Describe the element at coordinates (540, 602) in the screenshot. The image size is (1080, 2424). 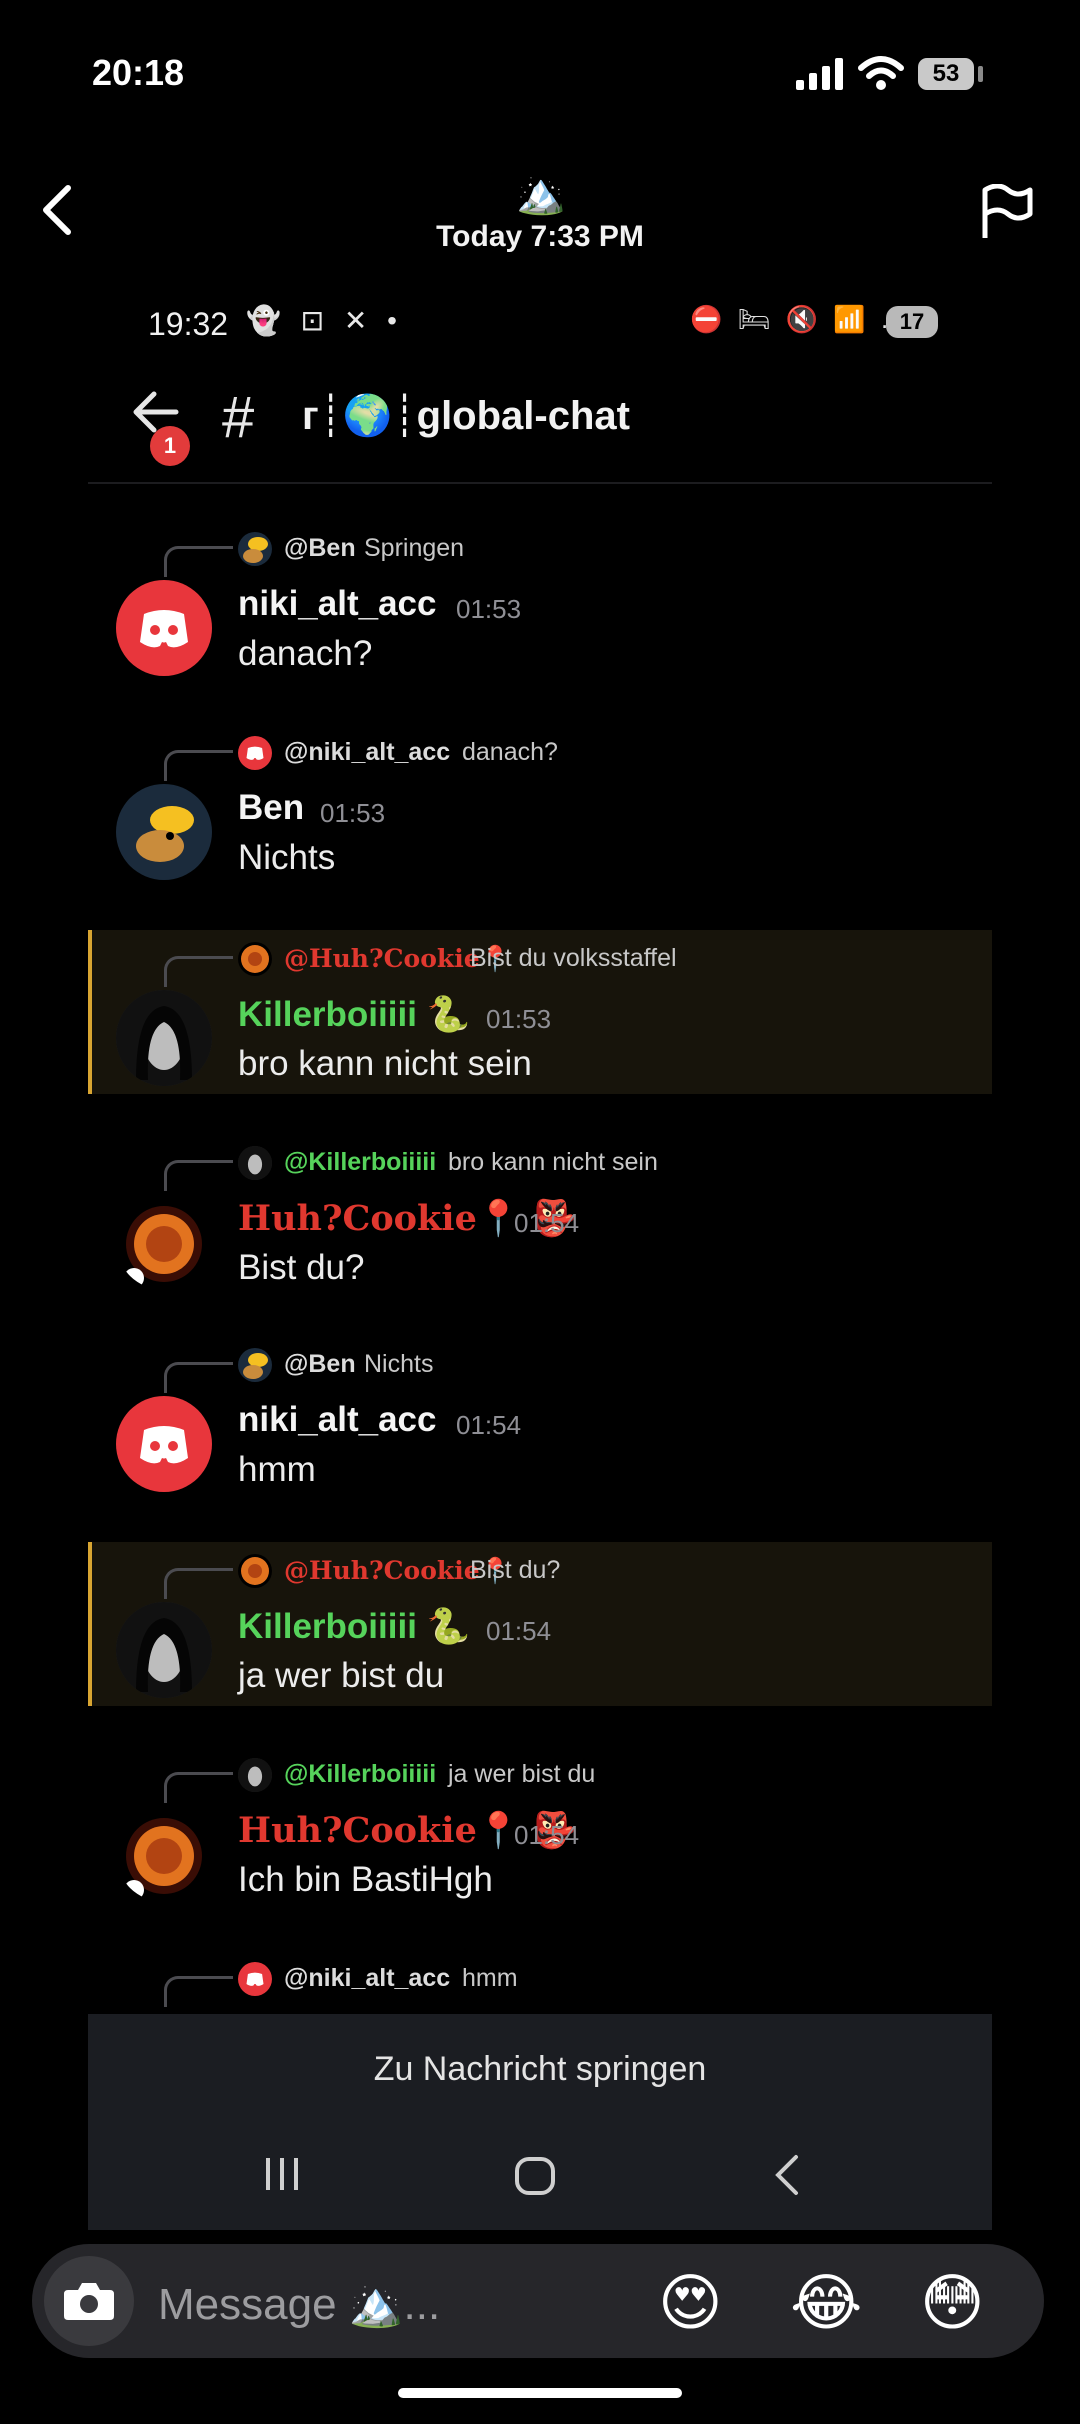
I see `chat-message: @Ben Springen niki_alt_acc 01:53 danach?` at that location.